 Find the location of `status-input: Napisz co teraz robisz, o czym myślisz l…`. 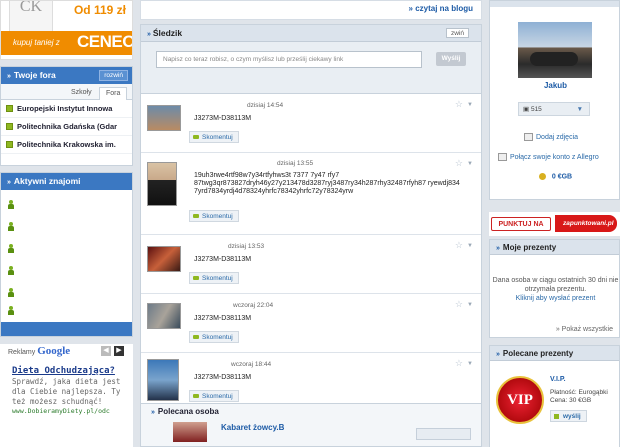

status-input: Napisz co teraz robisz, o czym myślisz l… is located at coordinates (289, 59).